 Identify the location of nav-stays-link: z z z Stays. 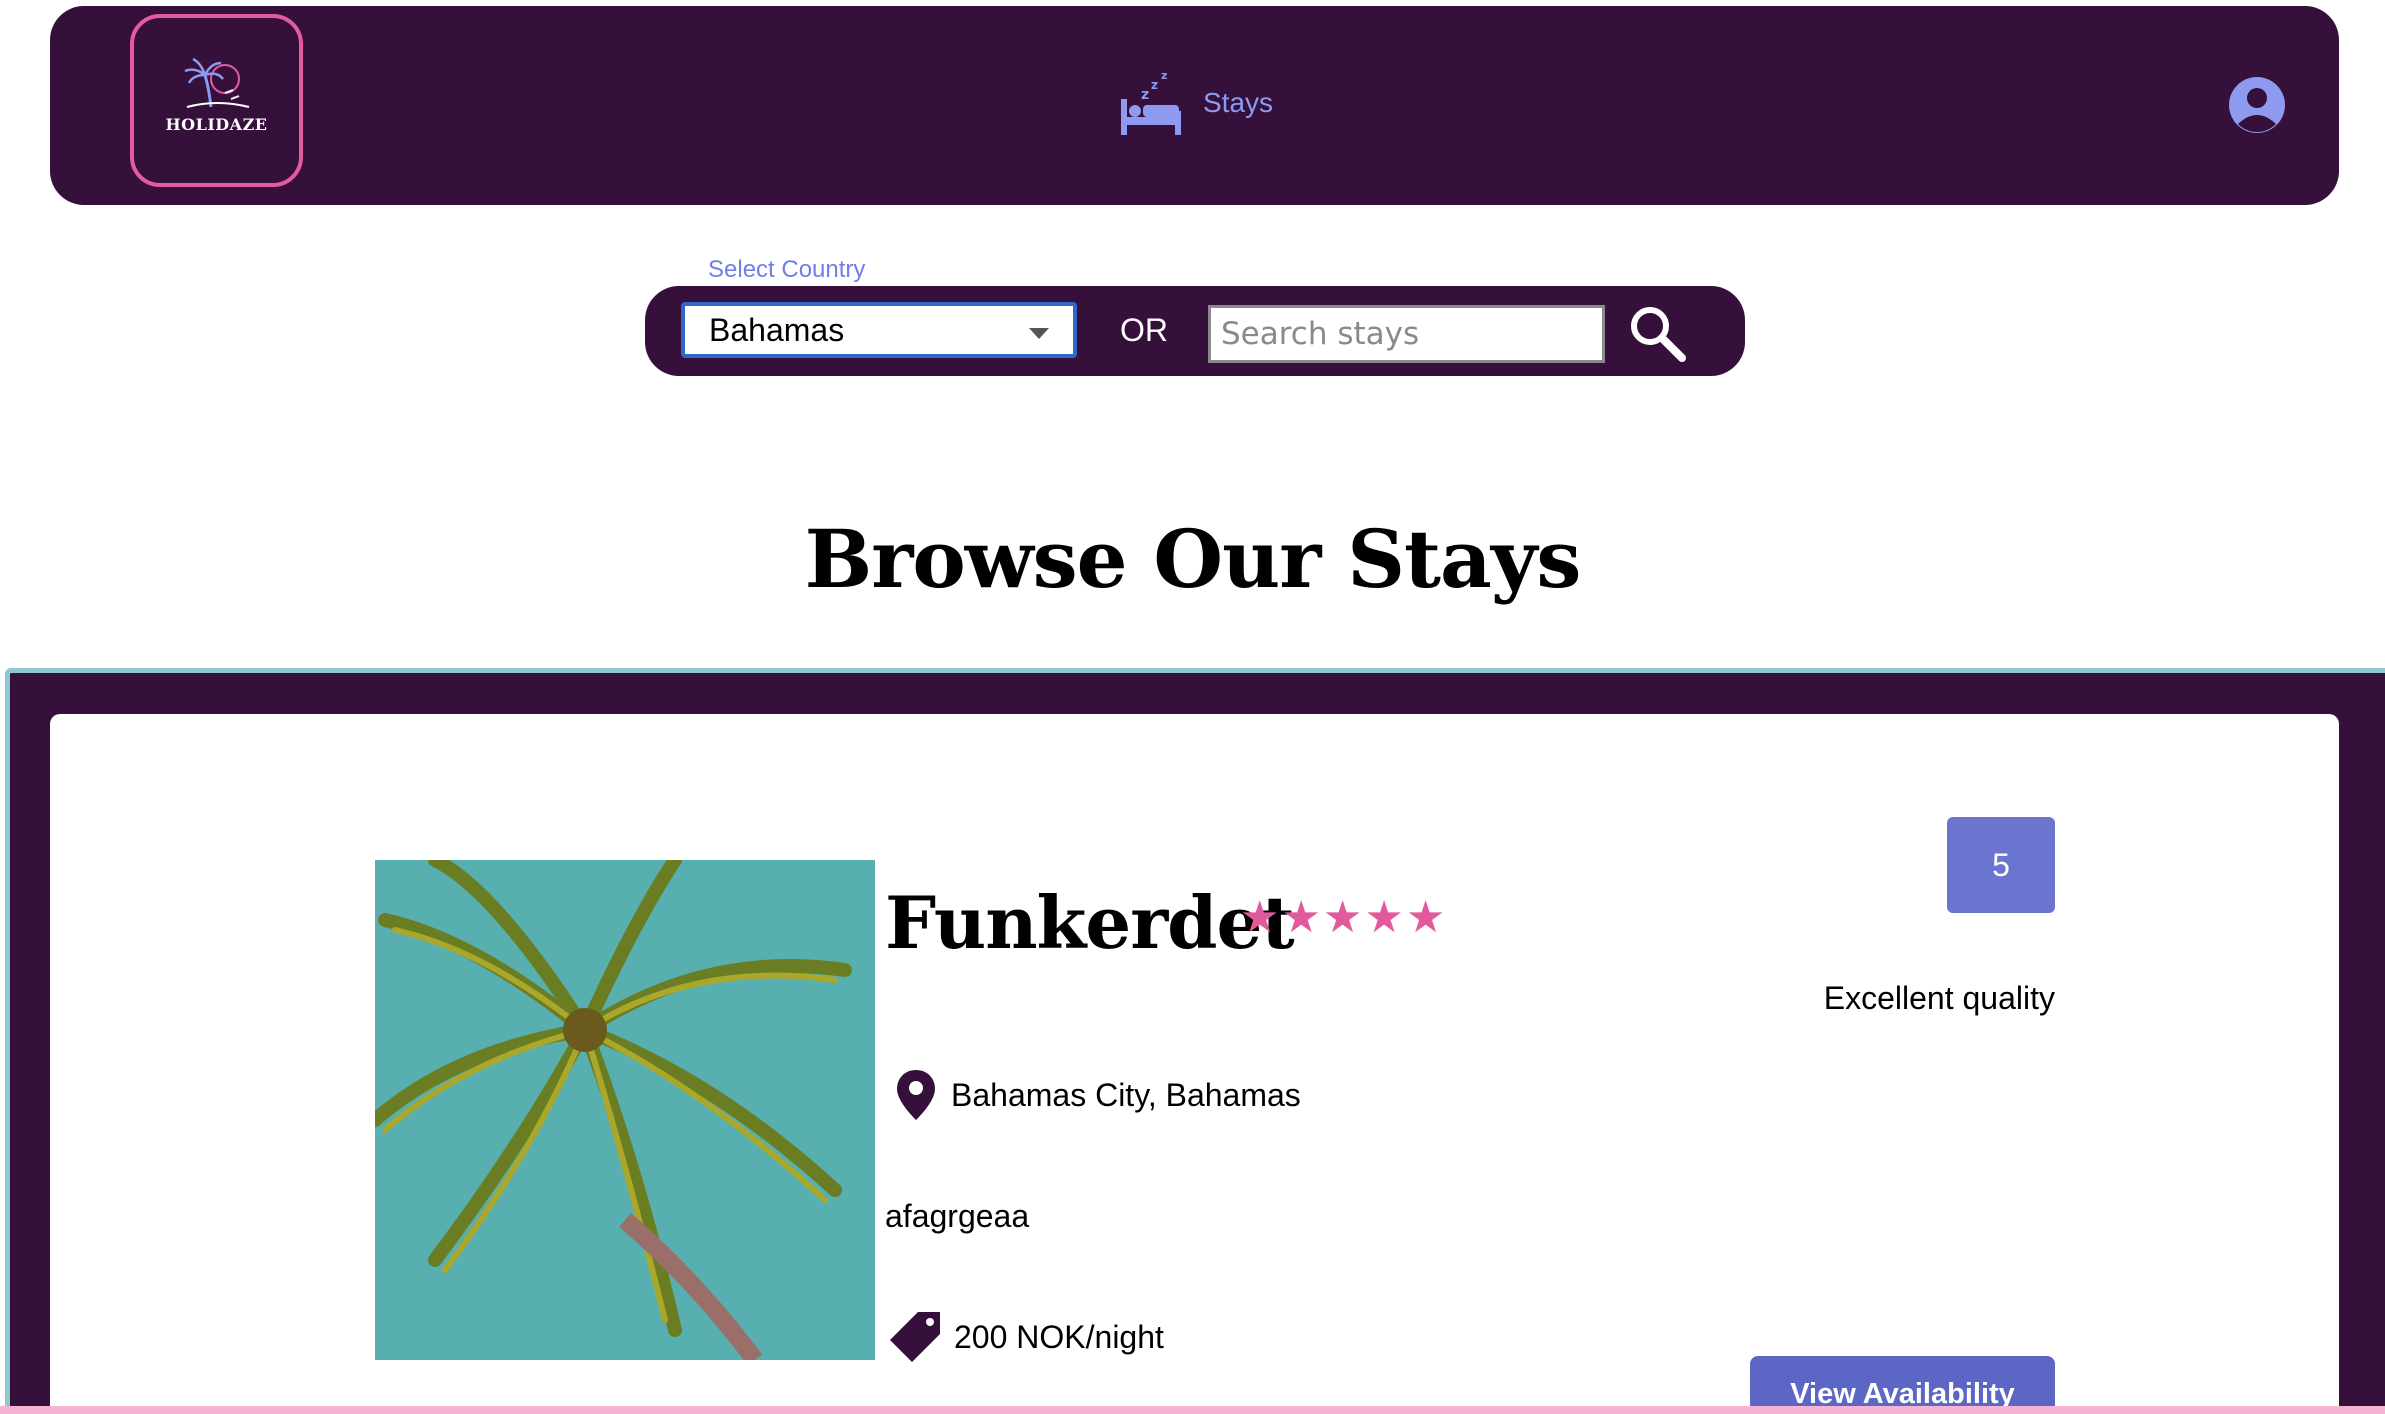
(1195, 103).